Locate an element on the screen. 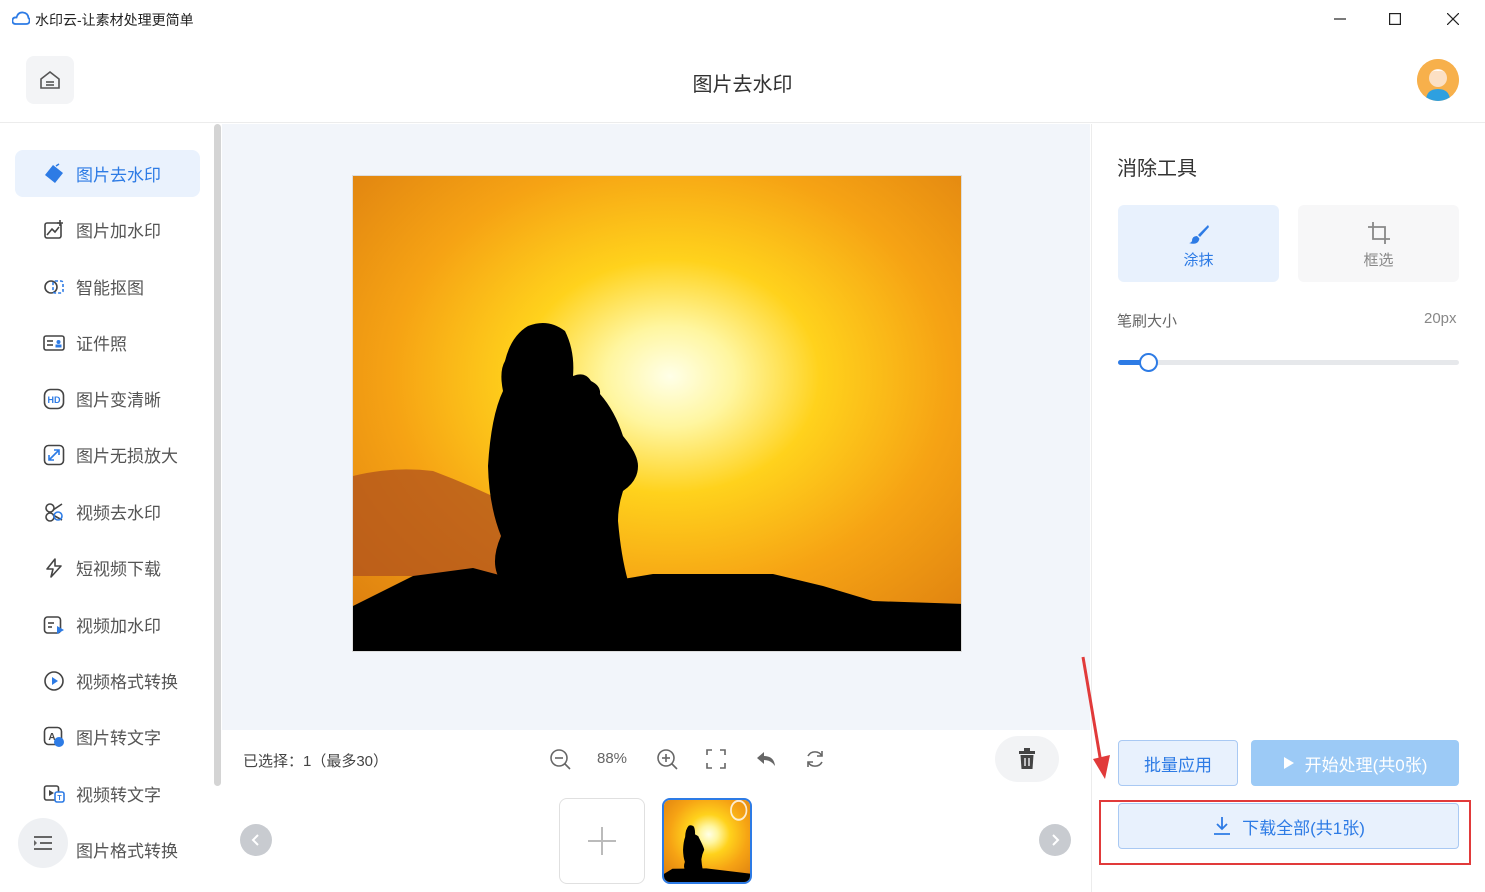 The width and height of the screenshot is (1485, 892). undo-icon is located at coordinates (766, 759).